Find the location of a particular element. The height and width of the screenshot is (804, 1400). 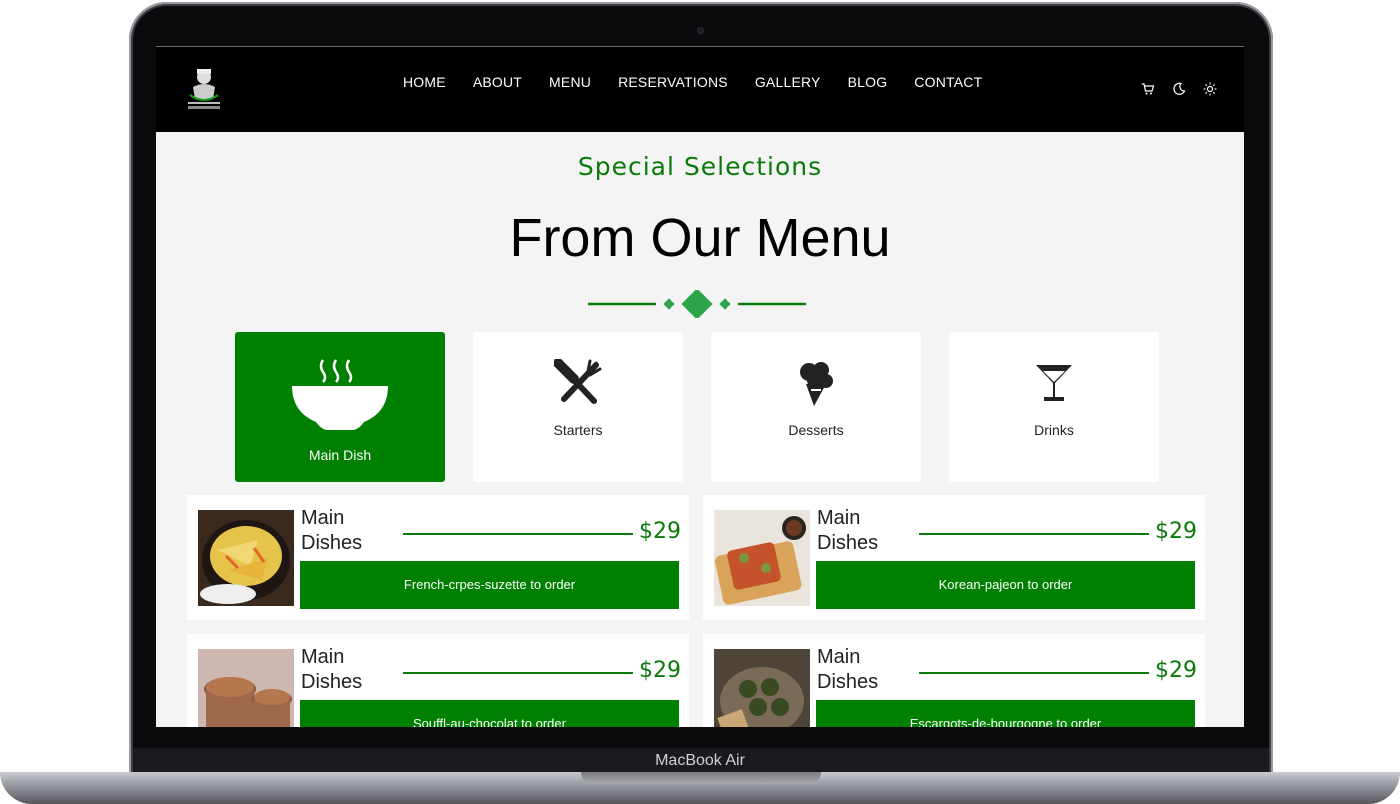

laptop-notch is located at coordinates (701, 778).